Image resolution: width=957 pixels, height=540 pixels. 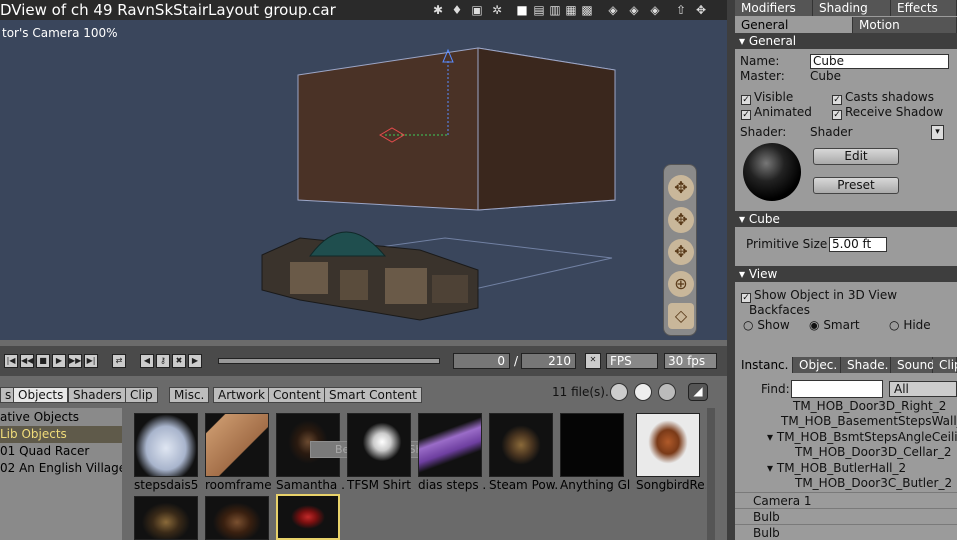 I want to click on move-icon: ✥, so click(x=701, y=10).